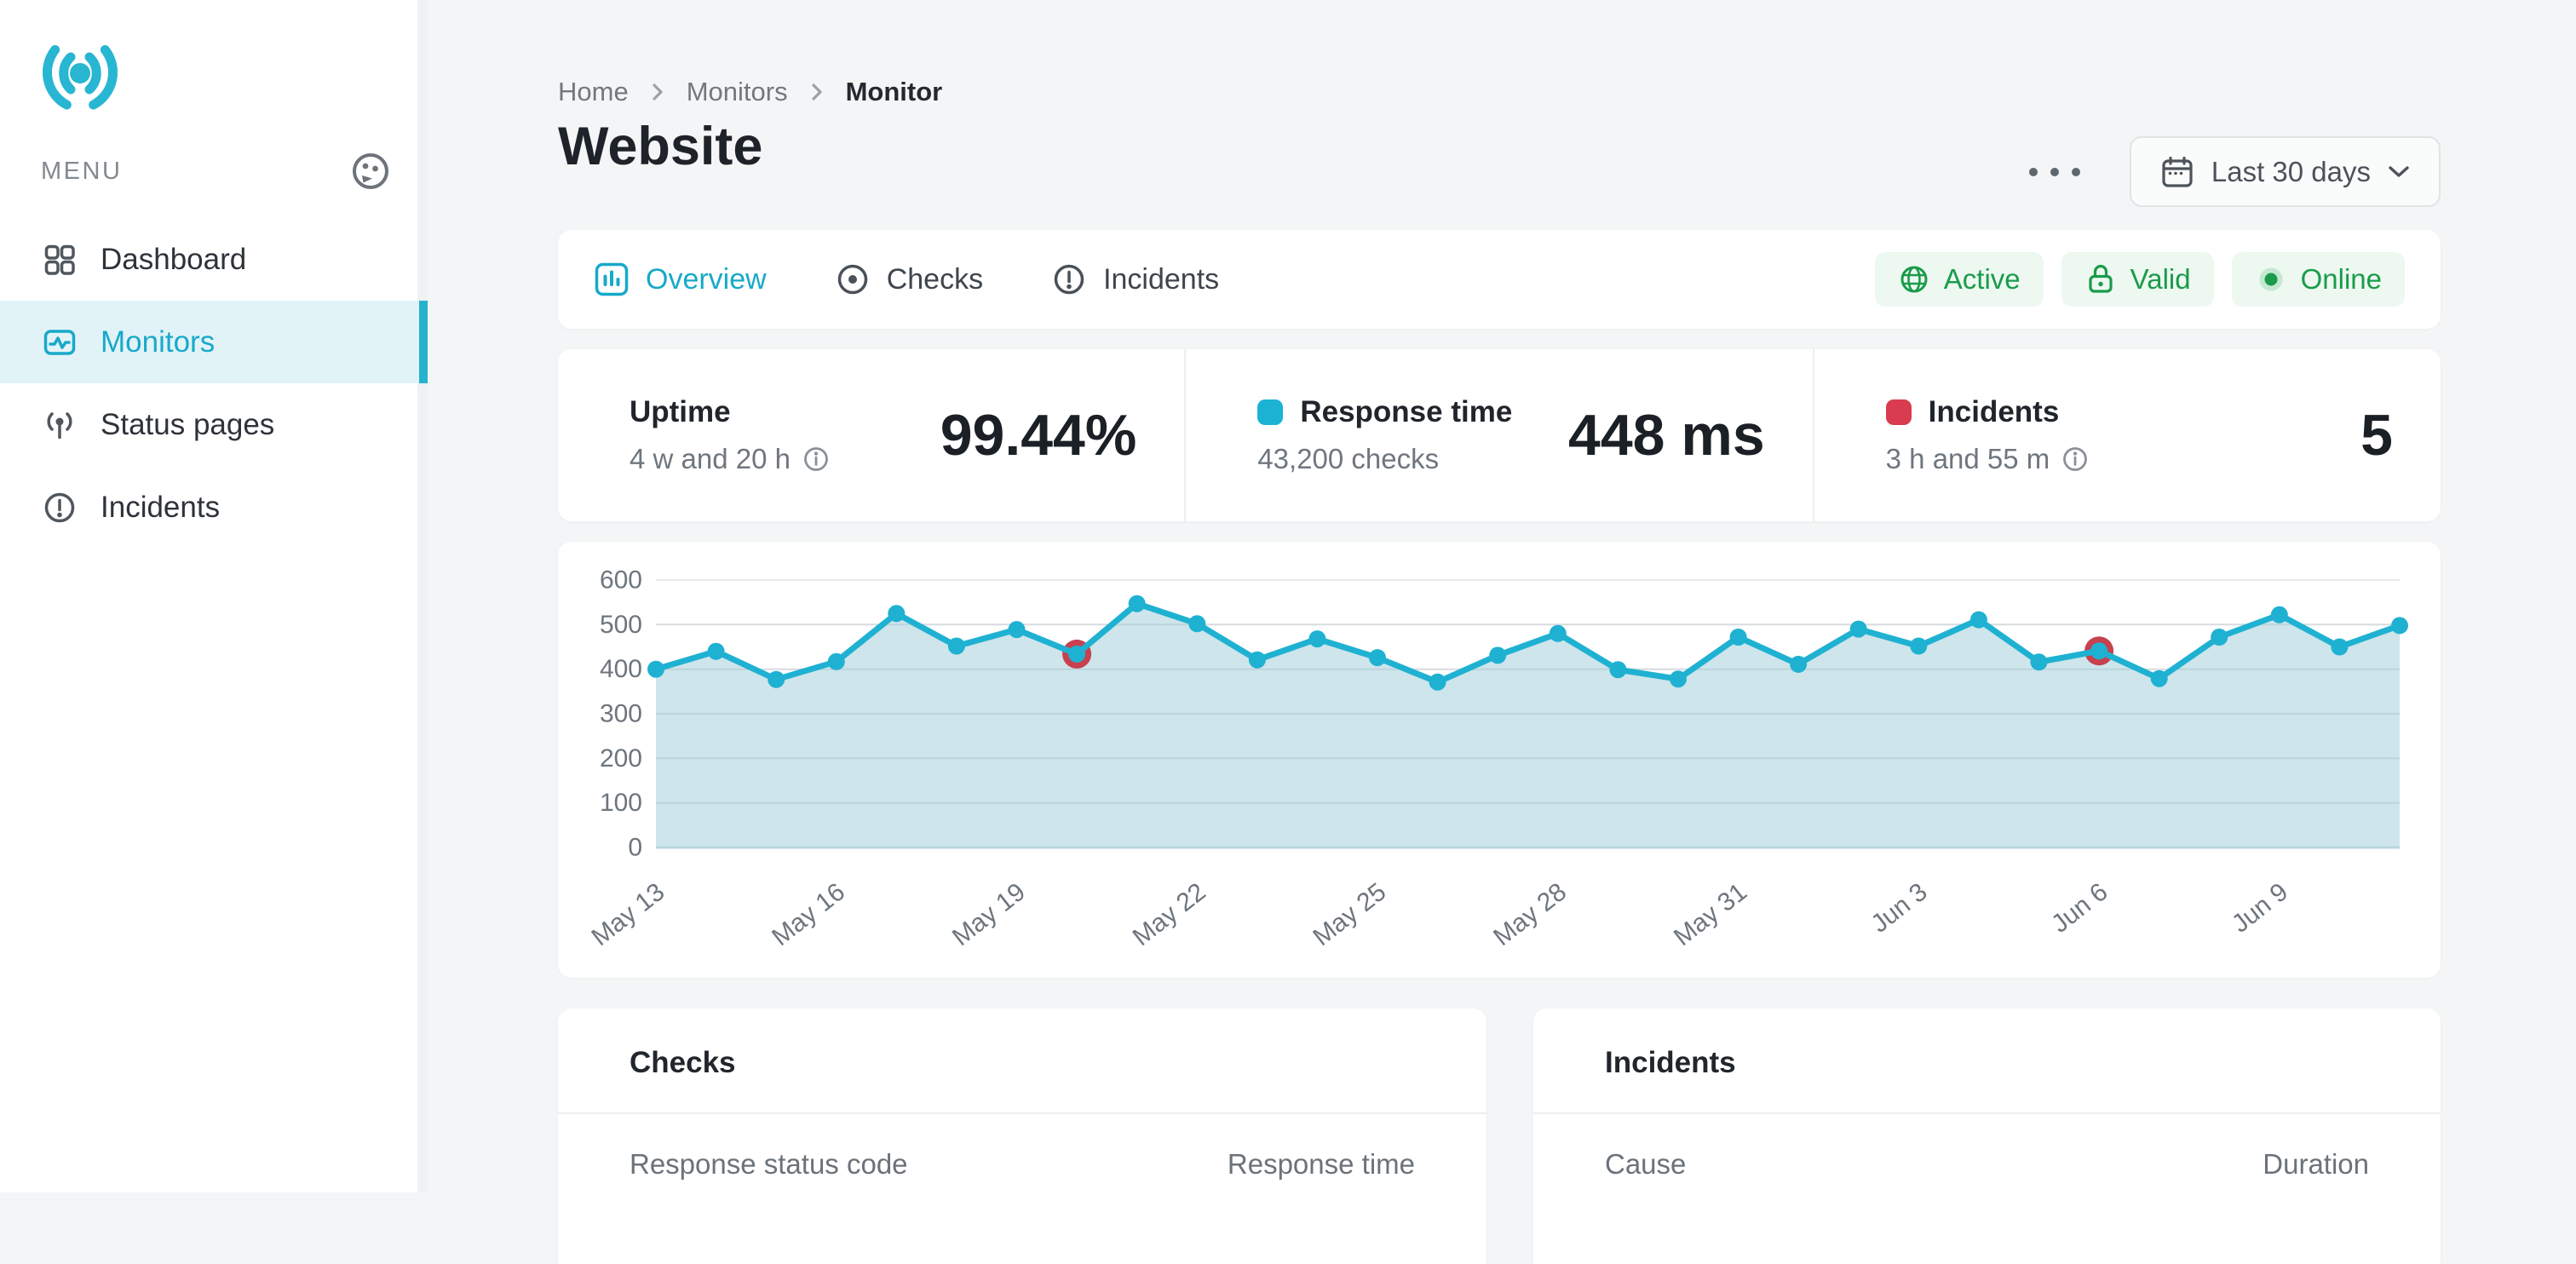  What do you see at coordinates (1914, 279) in the screenshot?
I see `globe-icon` at bounding box center [1914, 279].